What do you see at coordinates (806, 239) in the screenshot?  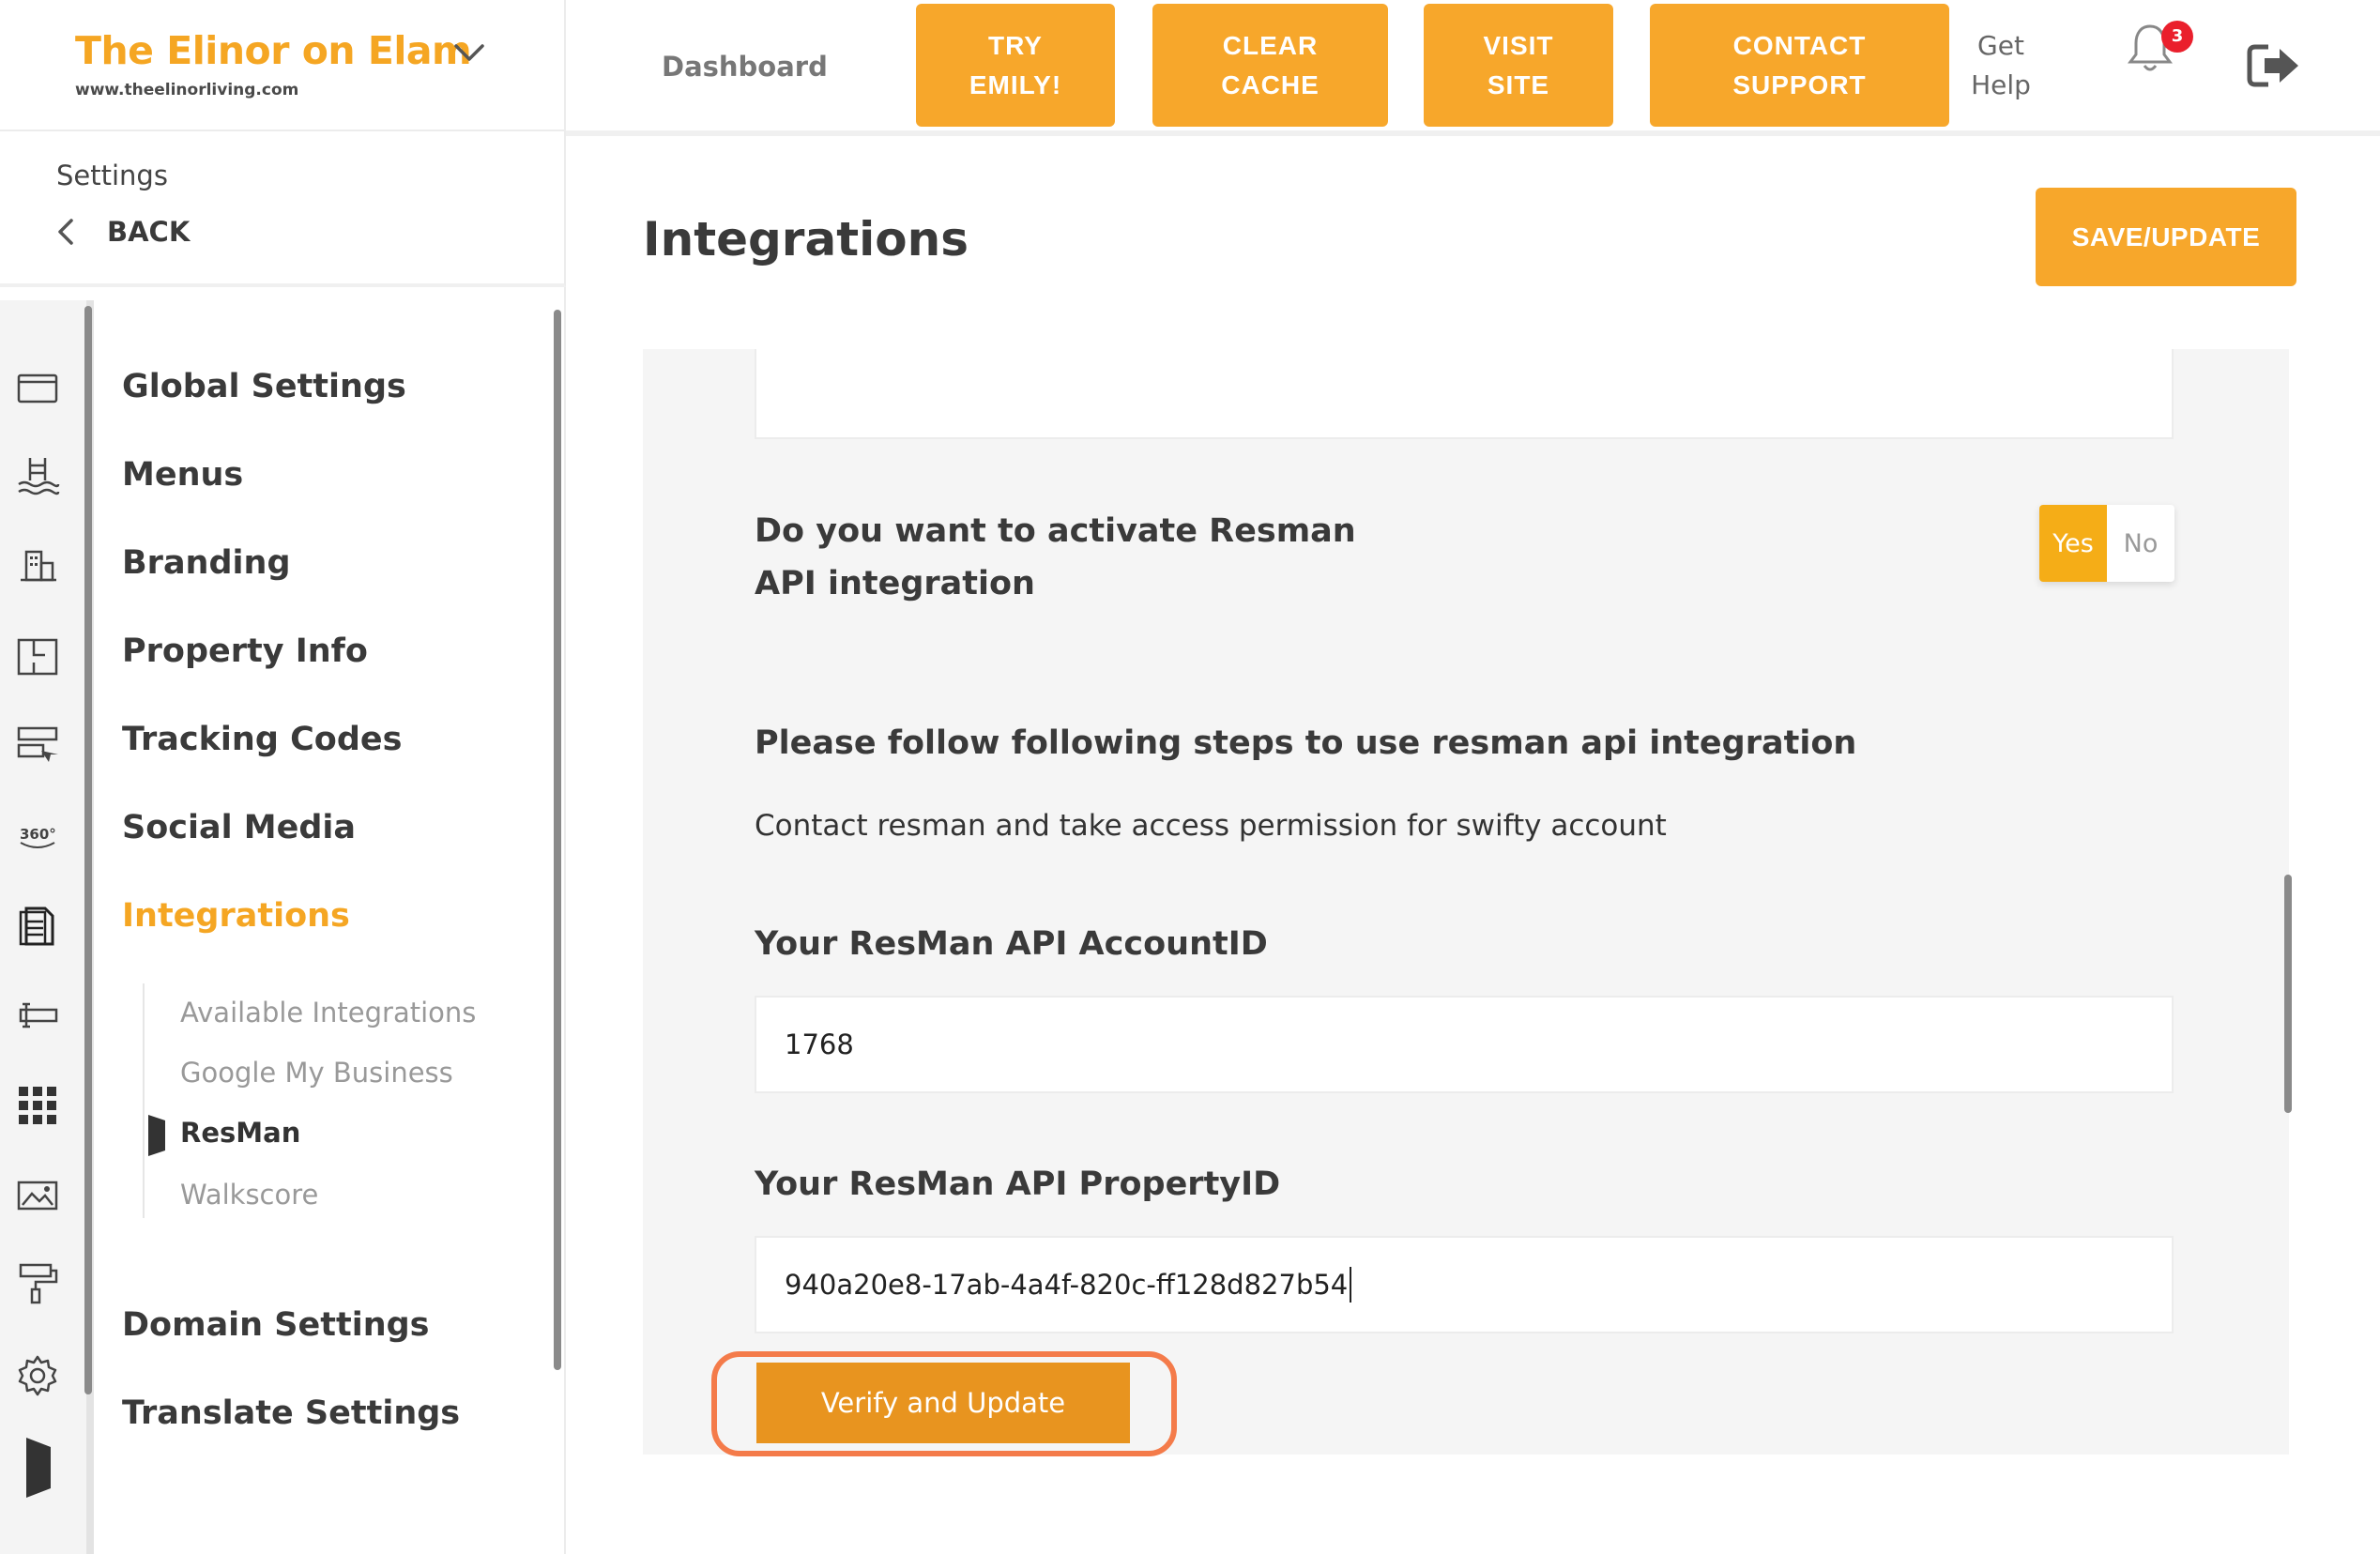 I see `page-title: Integrations` at bounding box center [806, 239].